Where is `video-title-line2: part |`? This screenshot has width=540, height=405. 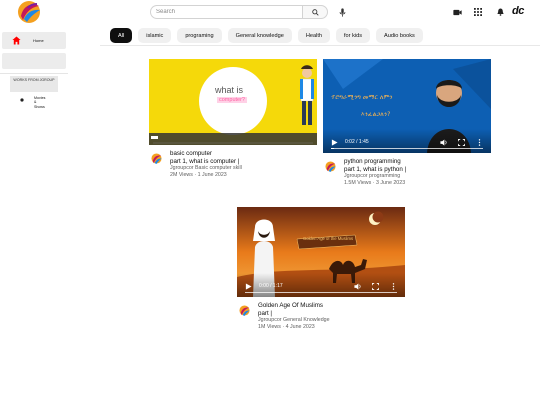 video-title-line2: part | is located at coordinates (294, 314).